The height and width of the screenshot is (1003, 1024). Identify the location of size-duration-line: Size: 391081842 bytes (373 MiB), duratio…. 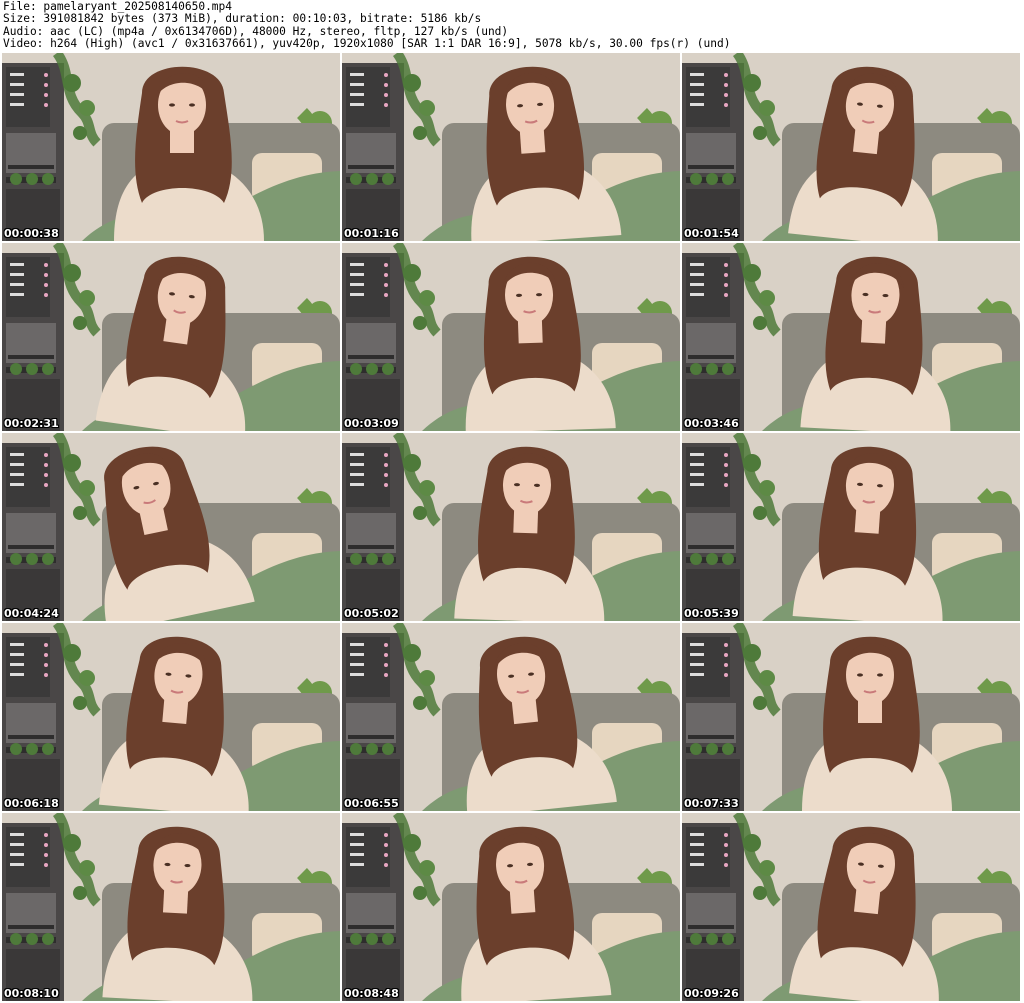
(242, 19).